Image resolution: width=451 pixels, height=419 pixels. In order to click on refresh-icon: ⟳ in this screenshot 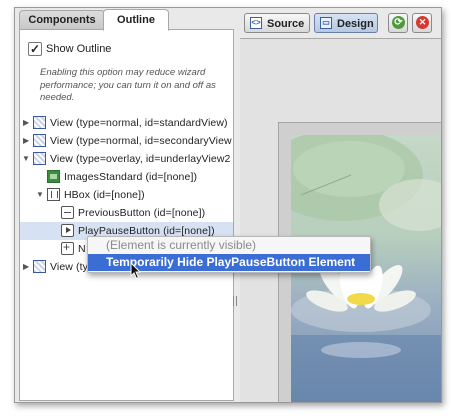, I will do `click(398, 22)`.